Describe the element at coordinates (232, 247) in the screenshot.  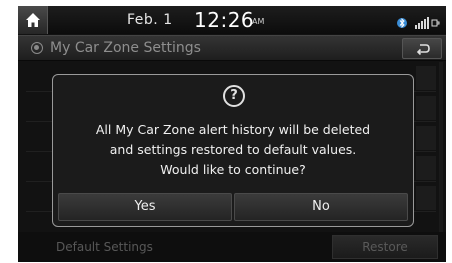
I see `default-settings-row: Default Settings Restore` at that location.